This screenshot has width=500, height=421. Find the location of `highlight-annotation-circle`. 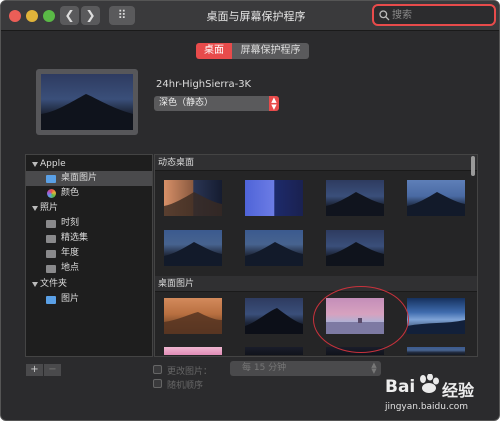

highlight-annotation-circle is located at coordinates (361, 319).